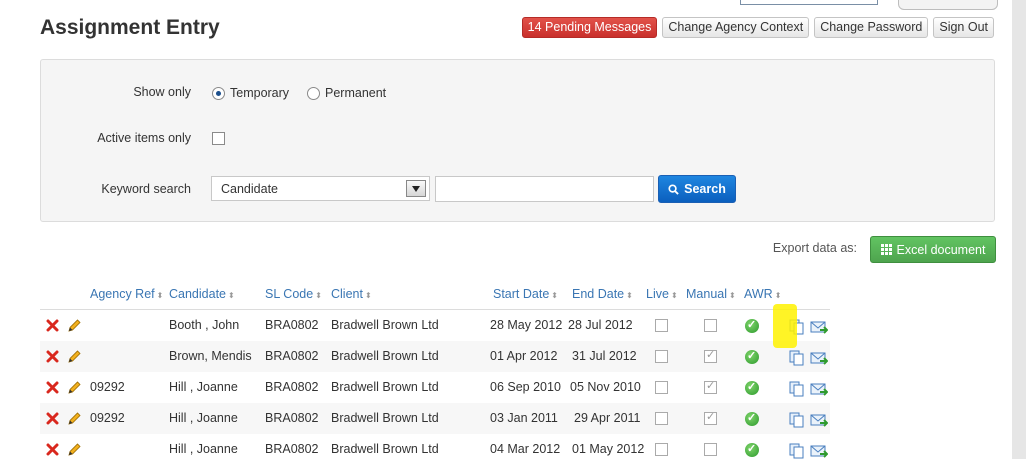  I want to click on header-live-label: Live, so click(657, 294).